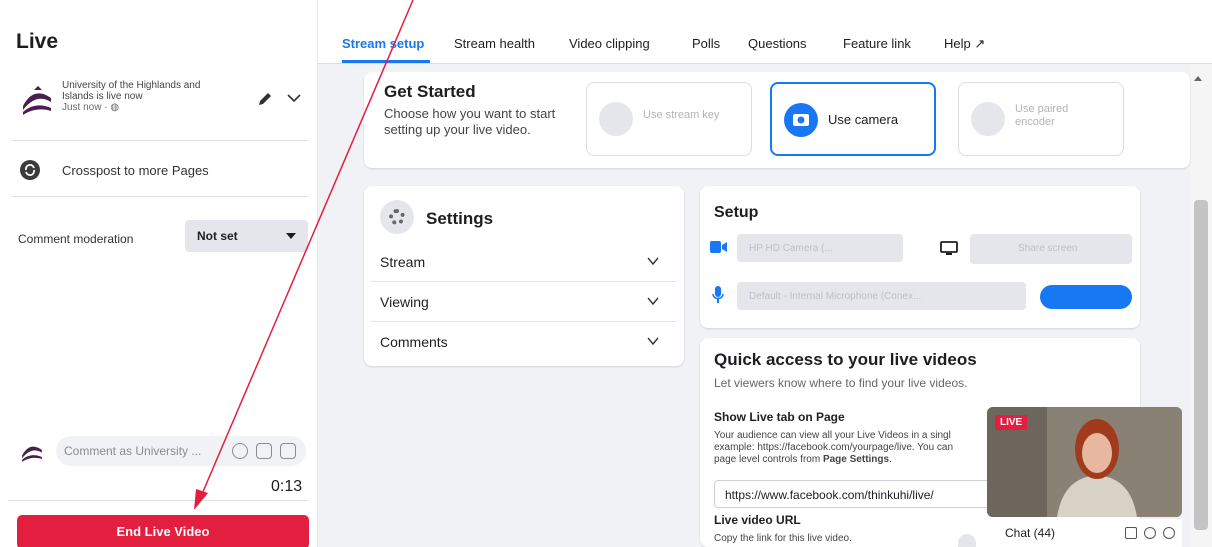  Describe the element at coordinates (414, 342) in the screenshot. I see `settings-row-label: Comments` at that location.